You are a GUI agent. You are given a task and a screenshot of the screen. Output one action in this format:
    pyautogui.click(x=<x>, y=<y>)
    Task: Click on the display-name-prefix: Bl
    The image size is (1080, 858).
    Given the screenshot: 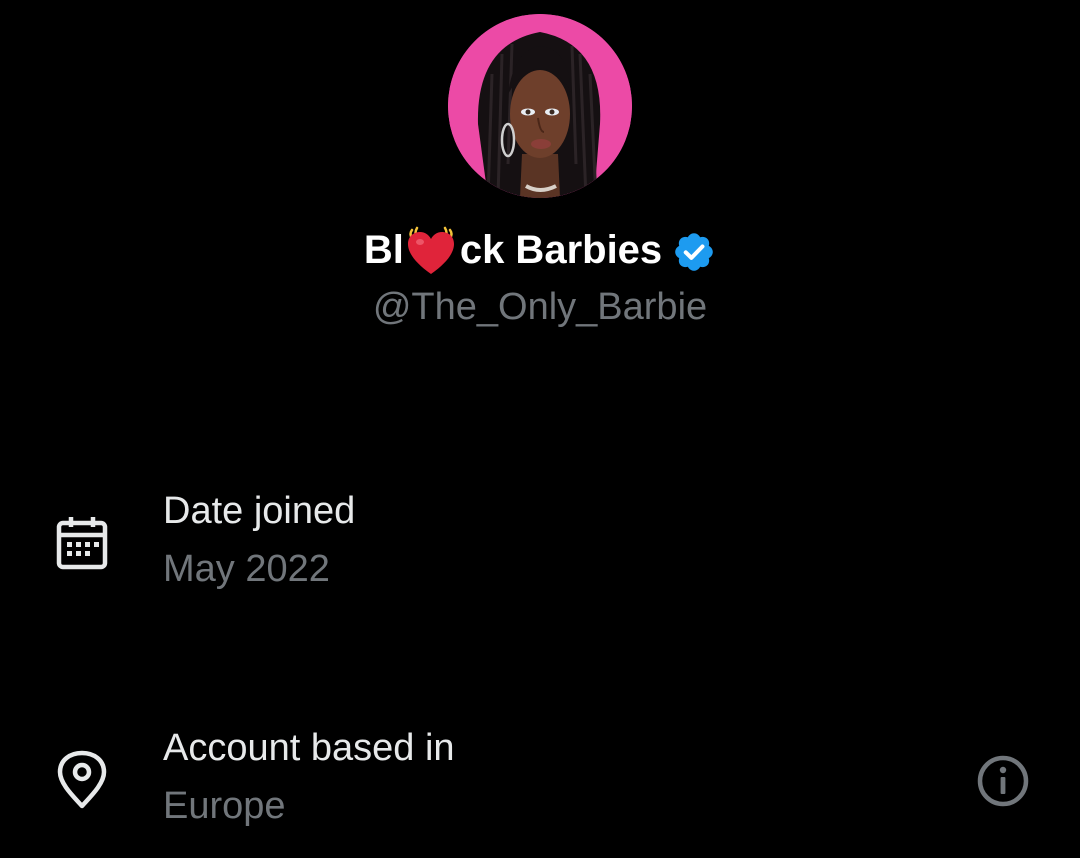 What is the action you would take?
    pyautogui.click(x=383, y=249)
    